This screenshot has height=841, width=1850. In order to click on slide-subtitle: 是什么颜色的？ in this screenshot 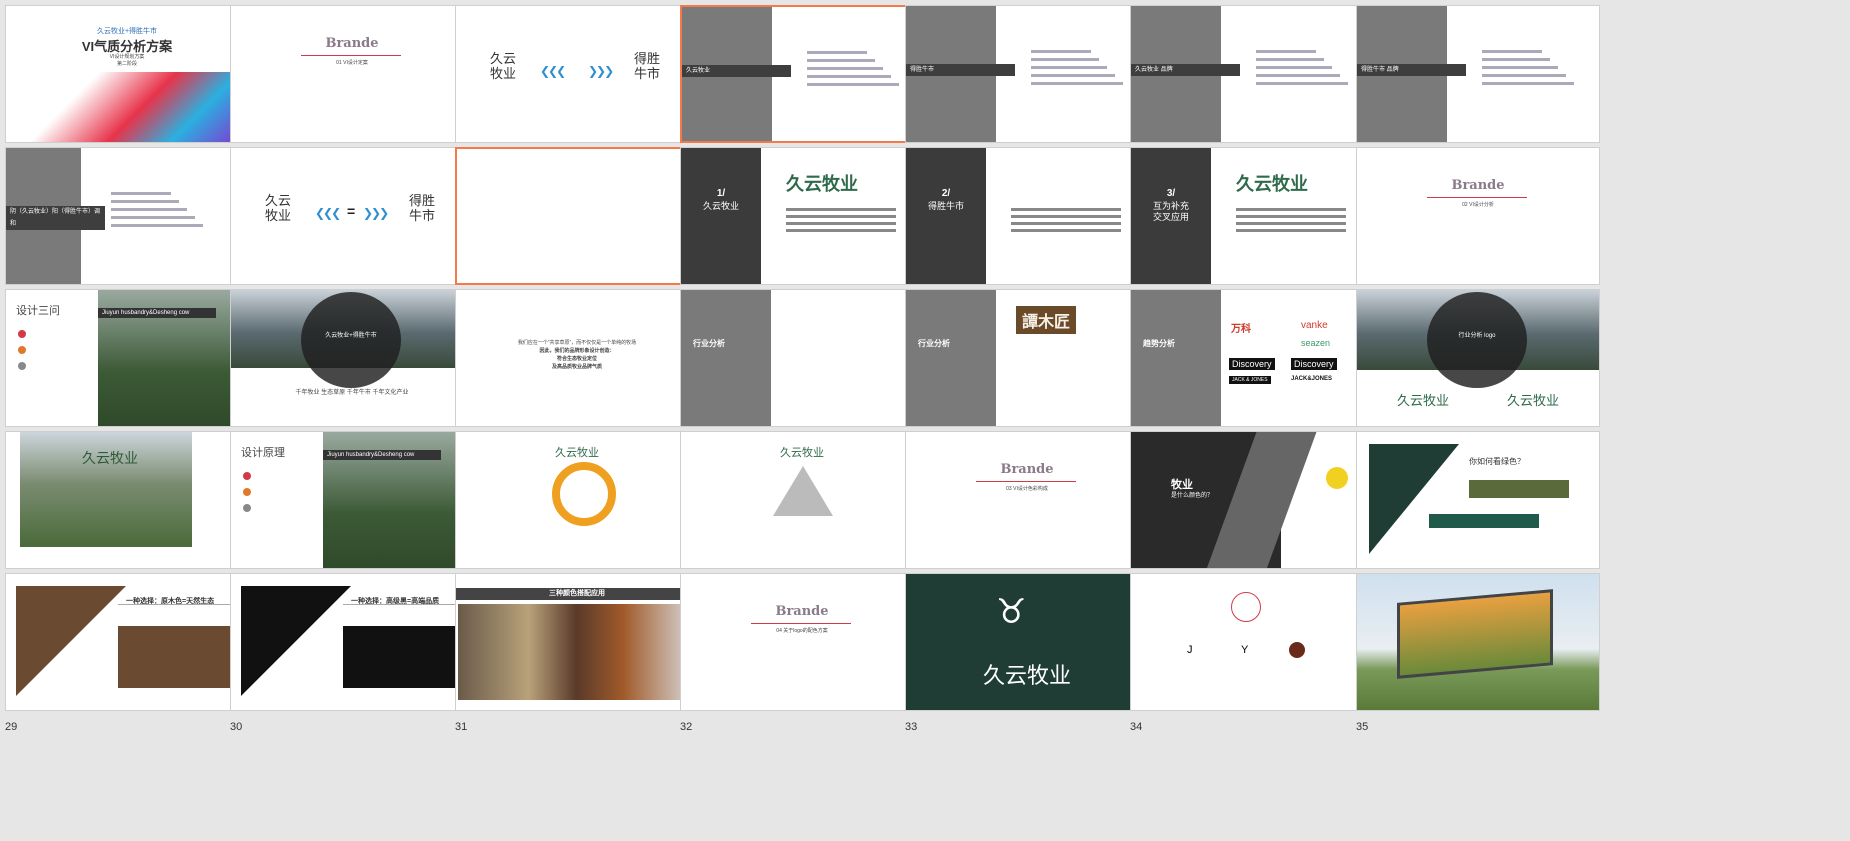, I will do `click(1192, 496)`.